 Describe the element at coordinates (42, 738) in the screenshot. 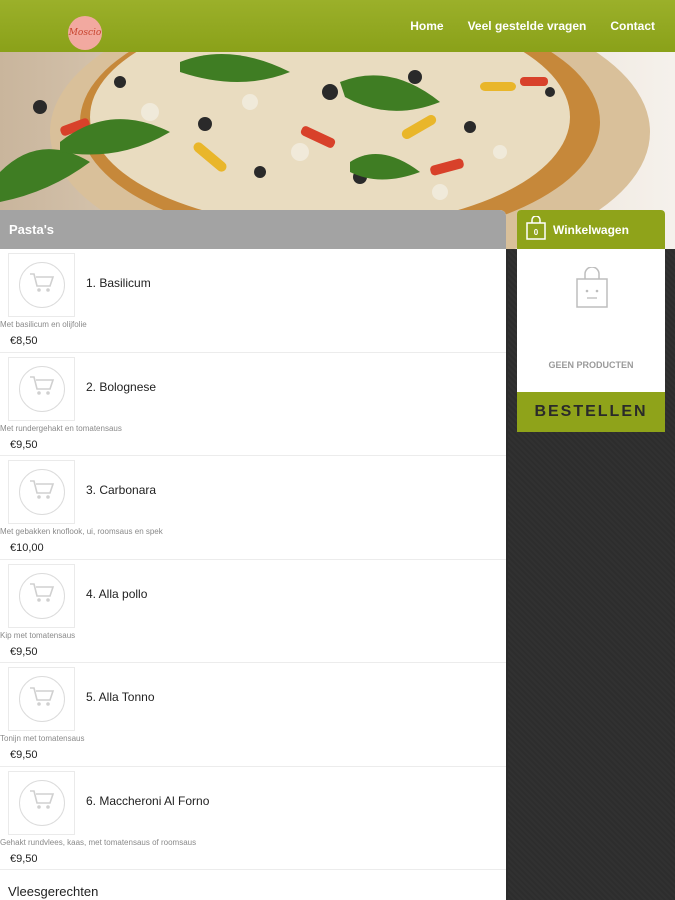

I see `item-description: Tonijn met tomatensaus` at that location.